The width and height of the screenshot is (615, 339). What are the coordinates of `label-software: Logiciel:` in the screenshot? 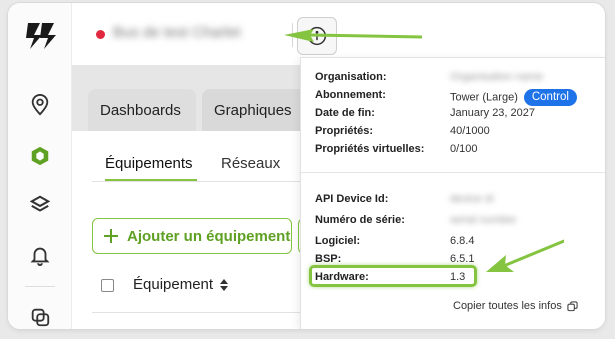 It's located at (338, 241).